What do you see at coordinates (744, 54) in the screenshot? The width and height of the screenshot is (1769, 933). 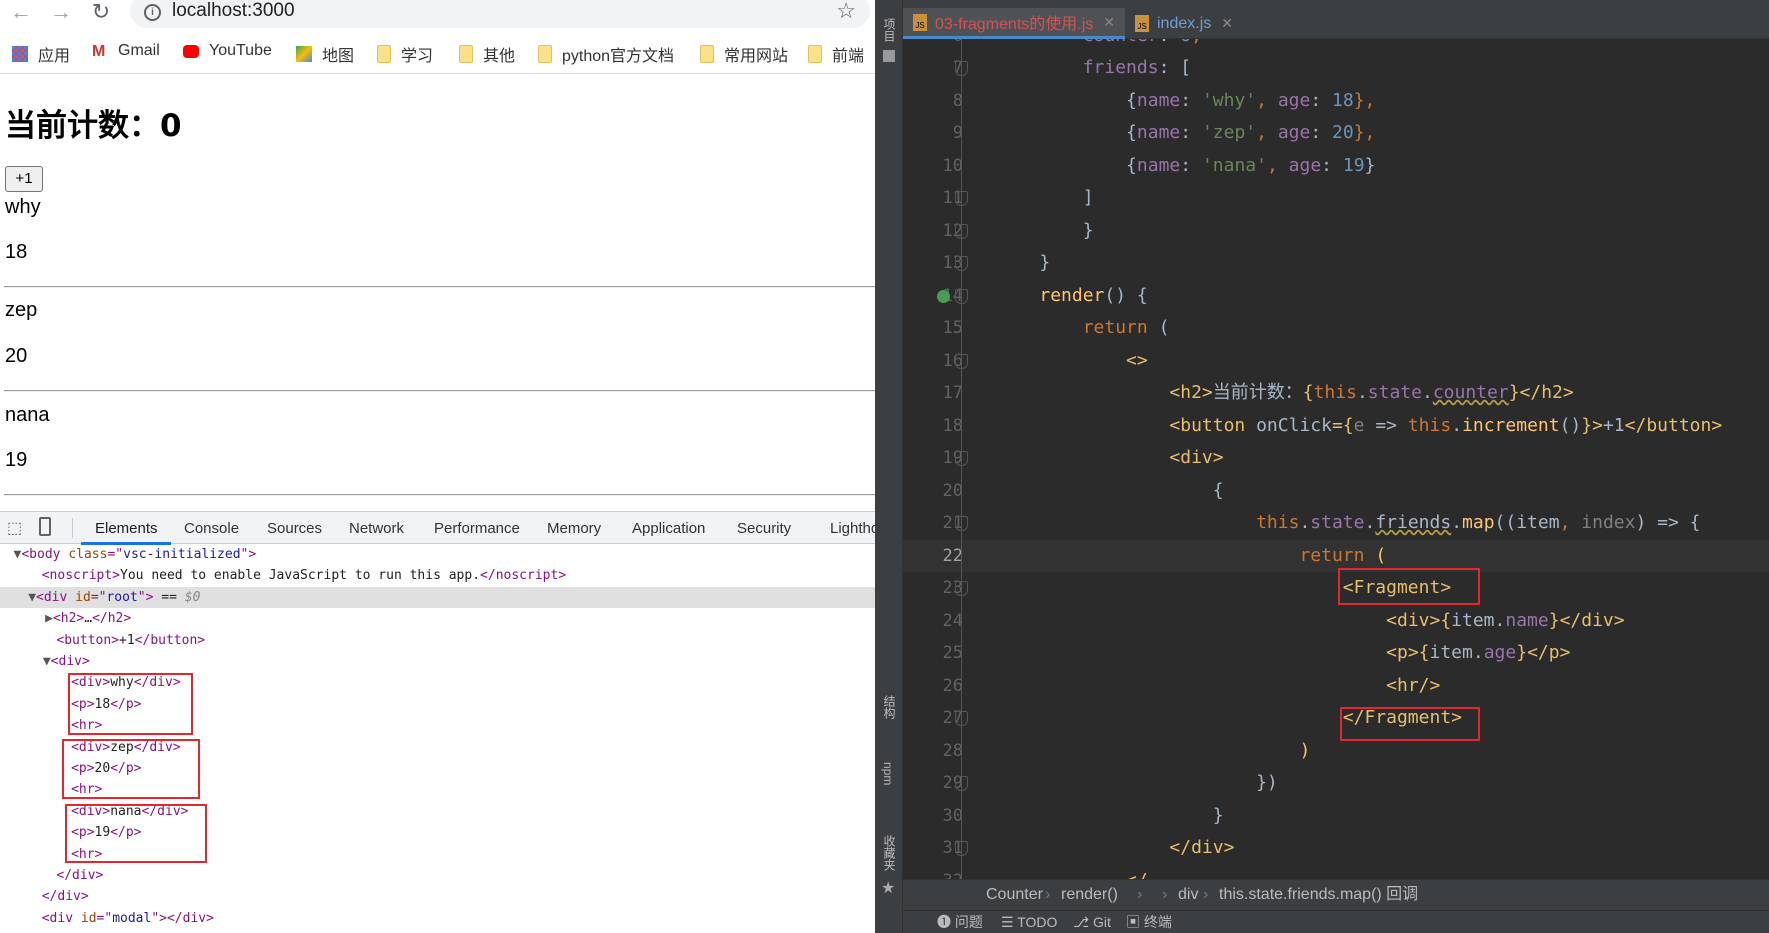 I see `bookmark-7: 常用网站` at bounding box center [744, 54].